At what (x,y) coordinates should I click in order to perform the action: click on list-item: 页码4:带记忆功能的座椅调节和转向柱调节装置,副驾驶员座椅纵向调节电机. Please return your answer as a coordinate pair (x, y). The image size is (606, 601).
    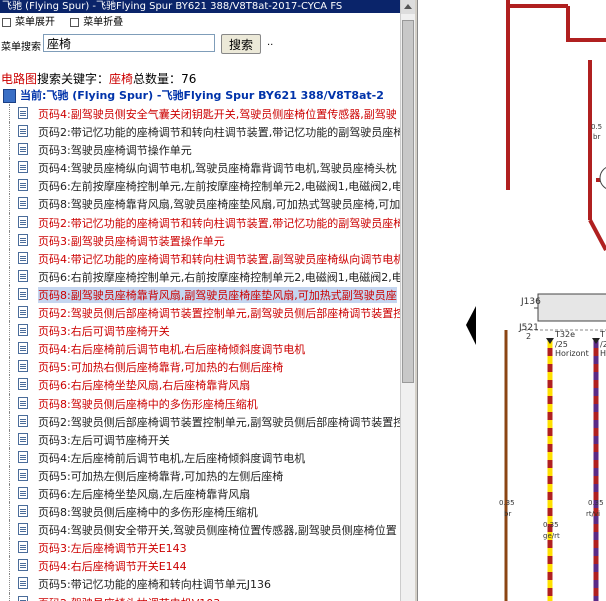
    Looking at the image, I should click on (200, 257).